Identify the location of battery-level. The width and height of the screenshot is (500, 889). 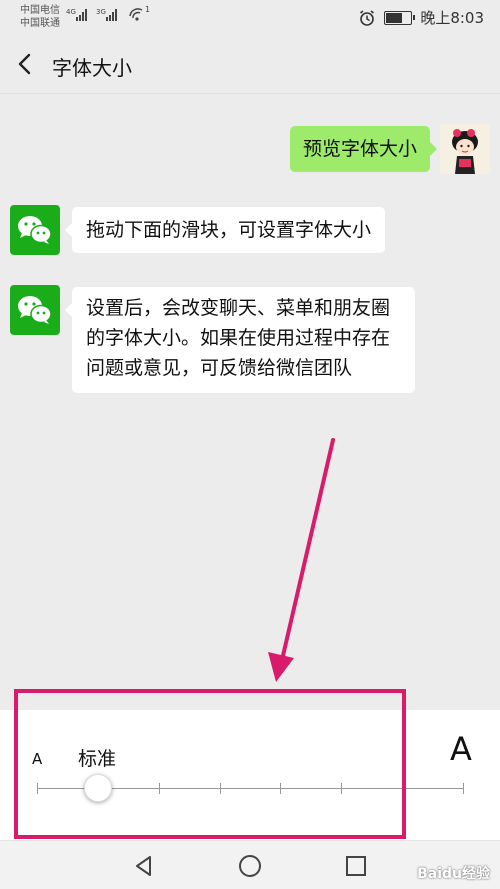
(394, 17).